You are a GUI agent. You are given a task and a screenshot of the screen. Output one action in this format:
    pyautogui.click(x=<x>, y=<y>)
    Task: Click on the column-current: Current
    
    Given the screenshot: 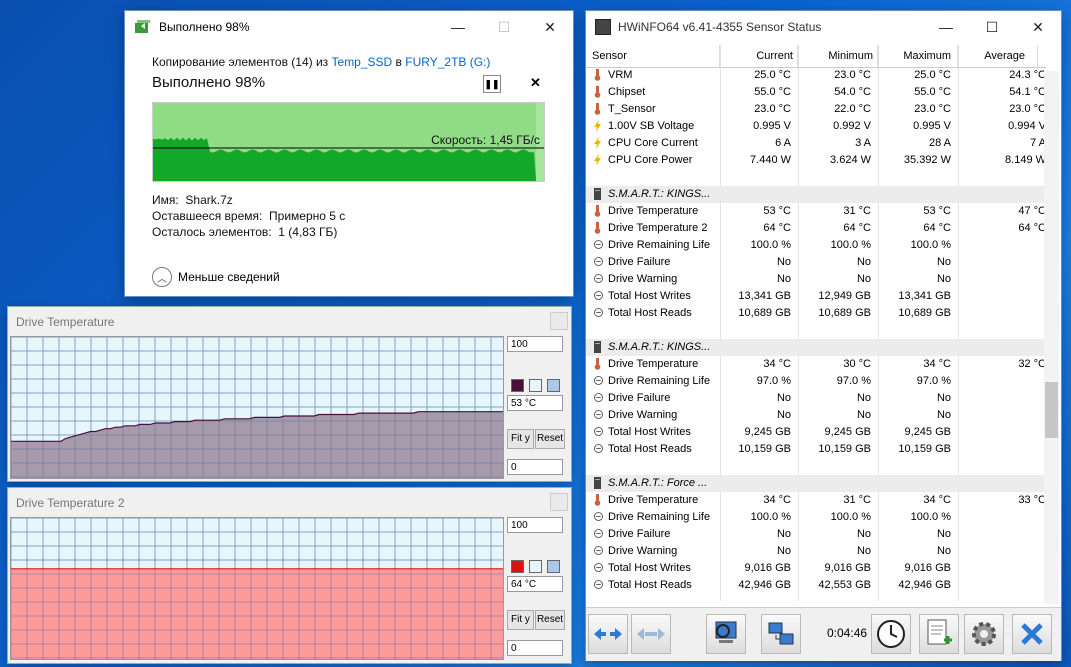 What is the action you would take?
    pyautogui.click(x=759, y=56)
    